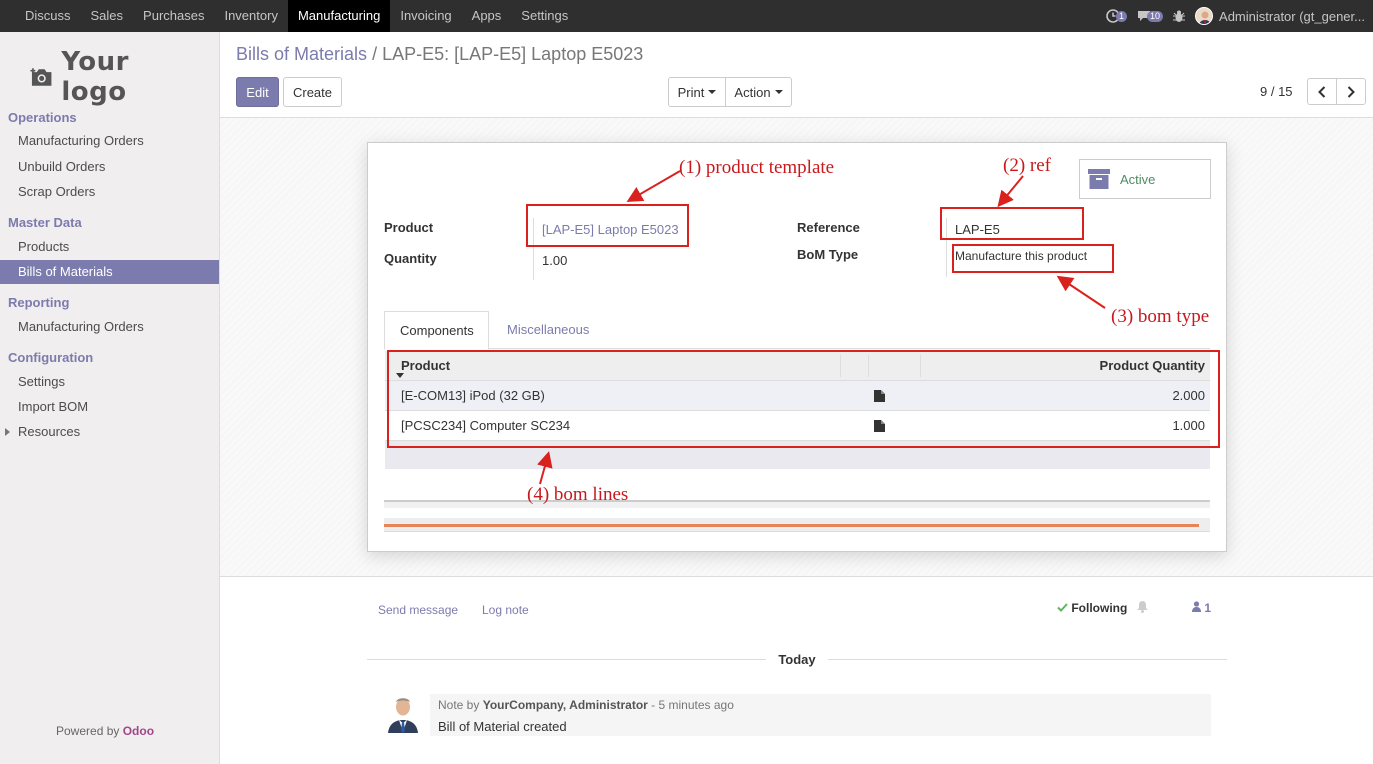 Image resolution: width=1373 pixels, height=764 pixels. I want to click on following-label: Following, so click(1099, 608).